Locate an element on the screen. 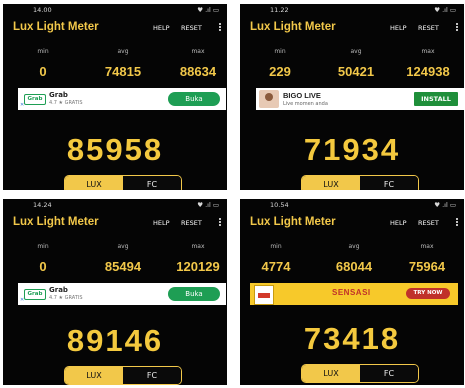  ad-subtitle: Live momen anda is located at coordinates (305, 104).